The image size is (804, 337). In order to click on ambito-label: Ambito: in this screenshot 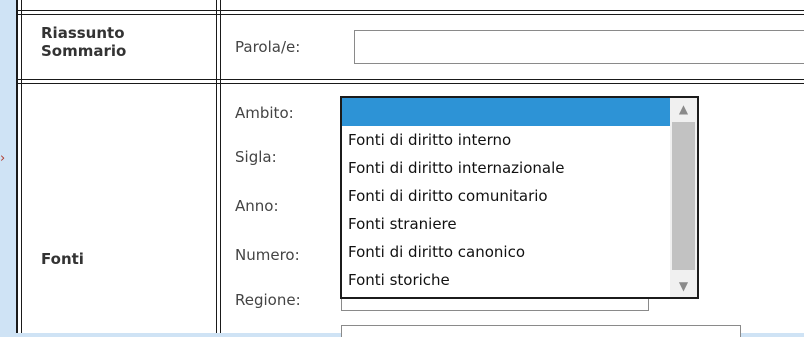, I will do `click(264, 113)`.